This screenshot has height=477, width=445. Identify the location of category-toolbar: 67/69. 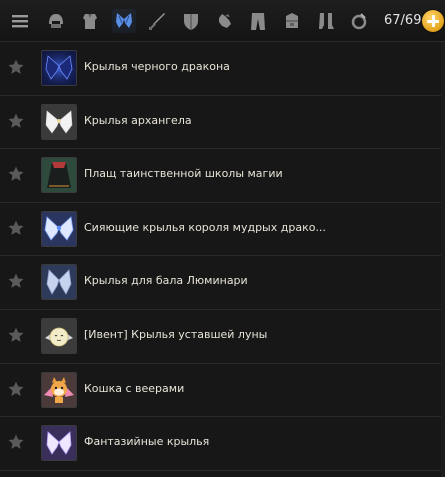
(222, 21).